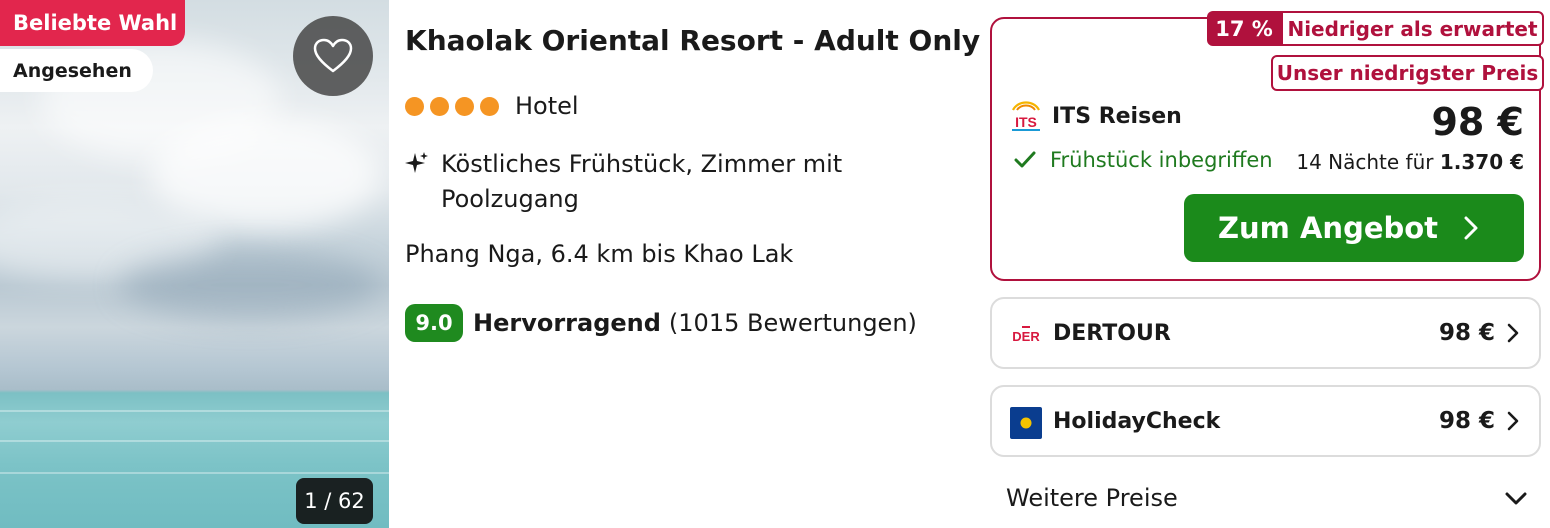 Image resolution: width=1550 pixels, height=528 pixels. Describe the element at coordinates (1137, 421) in the screenshot. I see `offer-provider: HolidayCheck` at that location.